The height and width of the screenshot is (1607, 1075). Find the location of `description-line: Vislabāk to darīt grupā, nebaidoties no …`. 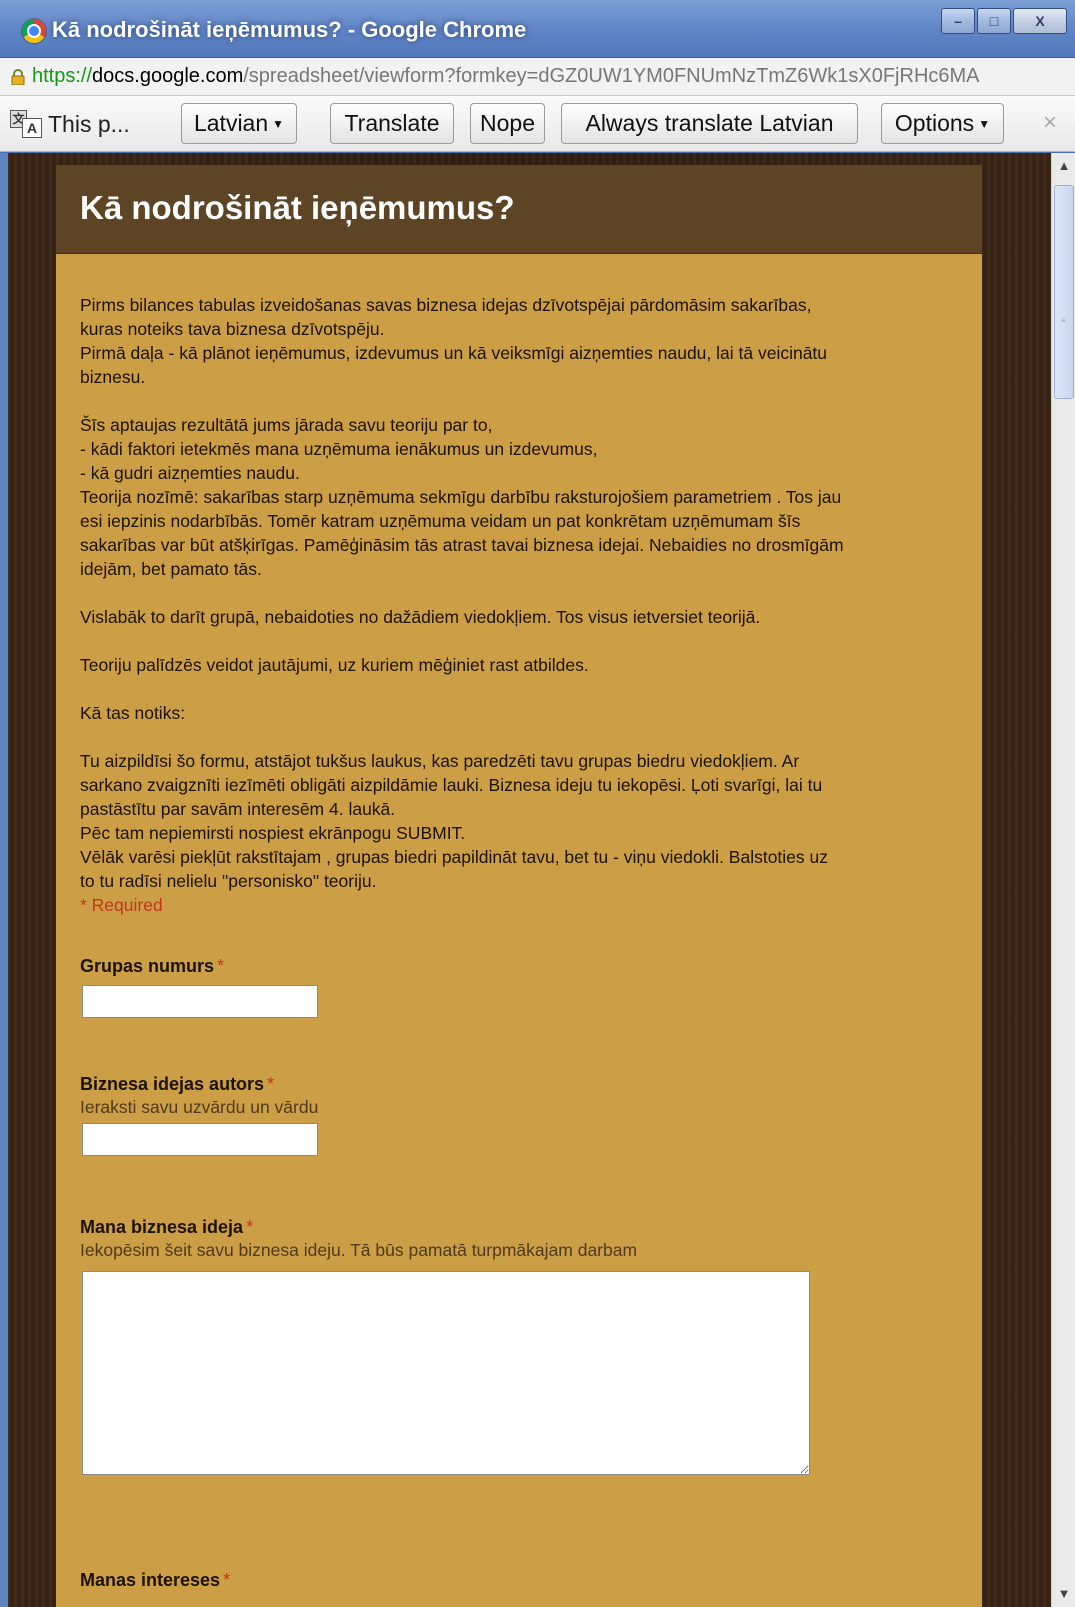

description-line: Vislabāk to darīt grupā, nebaidoties no … is located at coordinates (420, 617).